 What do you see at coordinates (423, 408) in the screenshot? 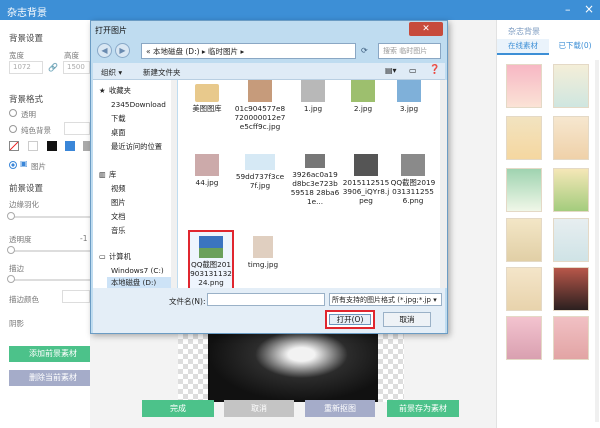
I see `save-fg-button: 前景存为素材` at bounding box center [423, 408].